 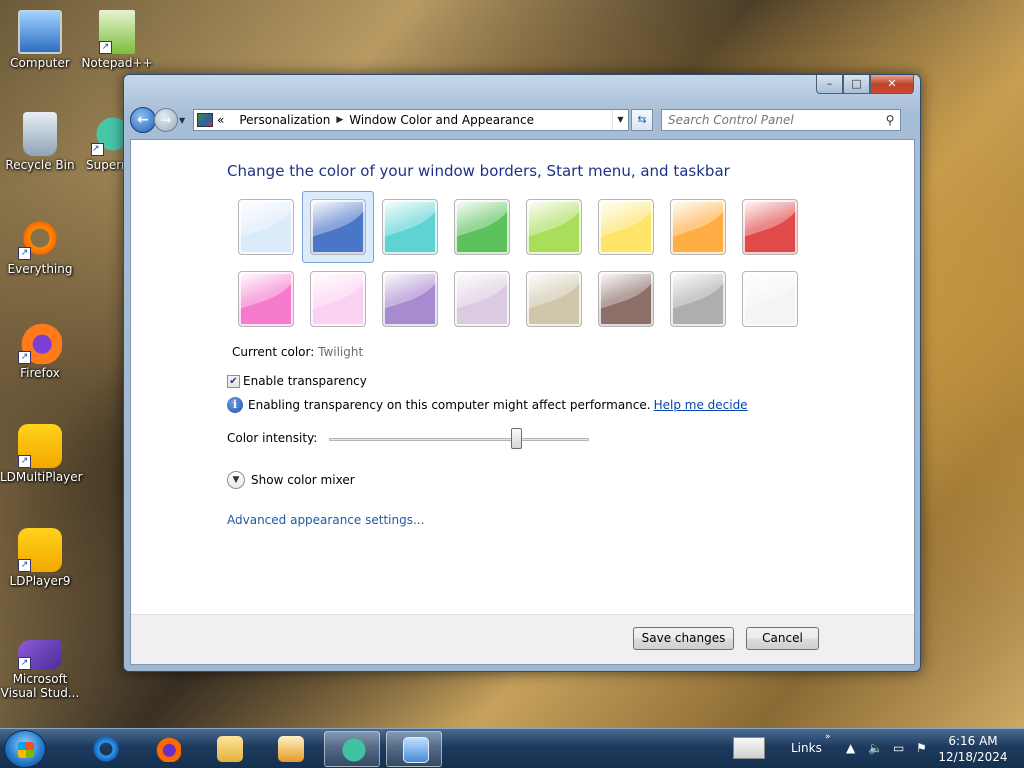 I want to click on show-color-mixer-toggle: ▼ Show color mixer, so click(x=291, y=480).